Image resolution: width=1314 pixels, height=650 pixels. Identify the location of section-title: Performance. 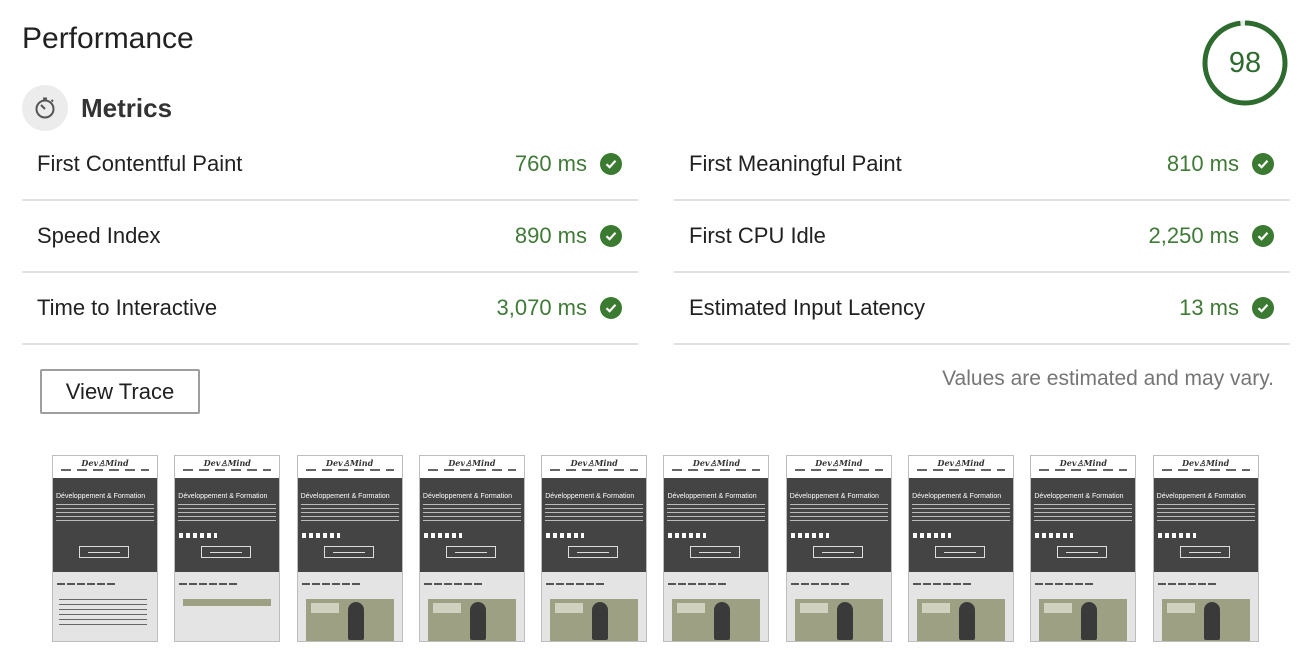
(108, 38).